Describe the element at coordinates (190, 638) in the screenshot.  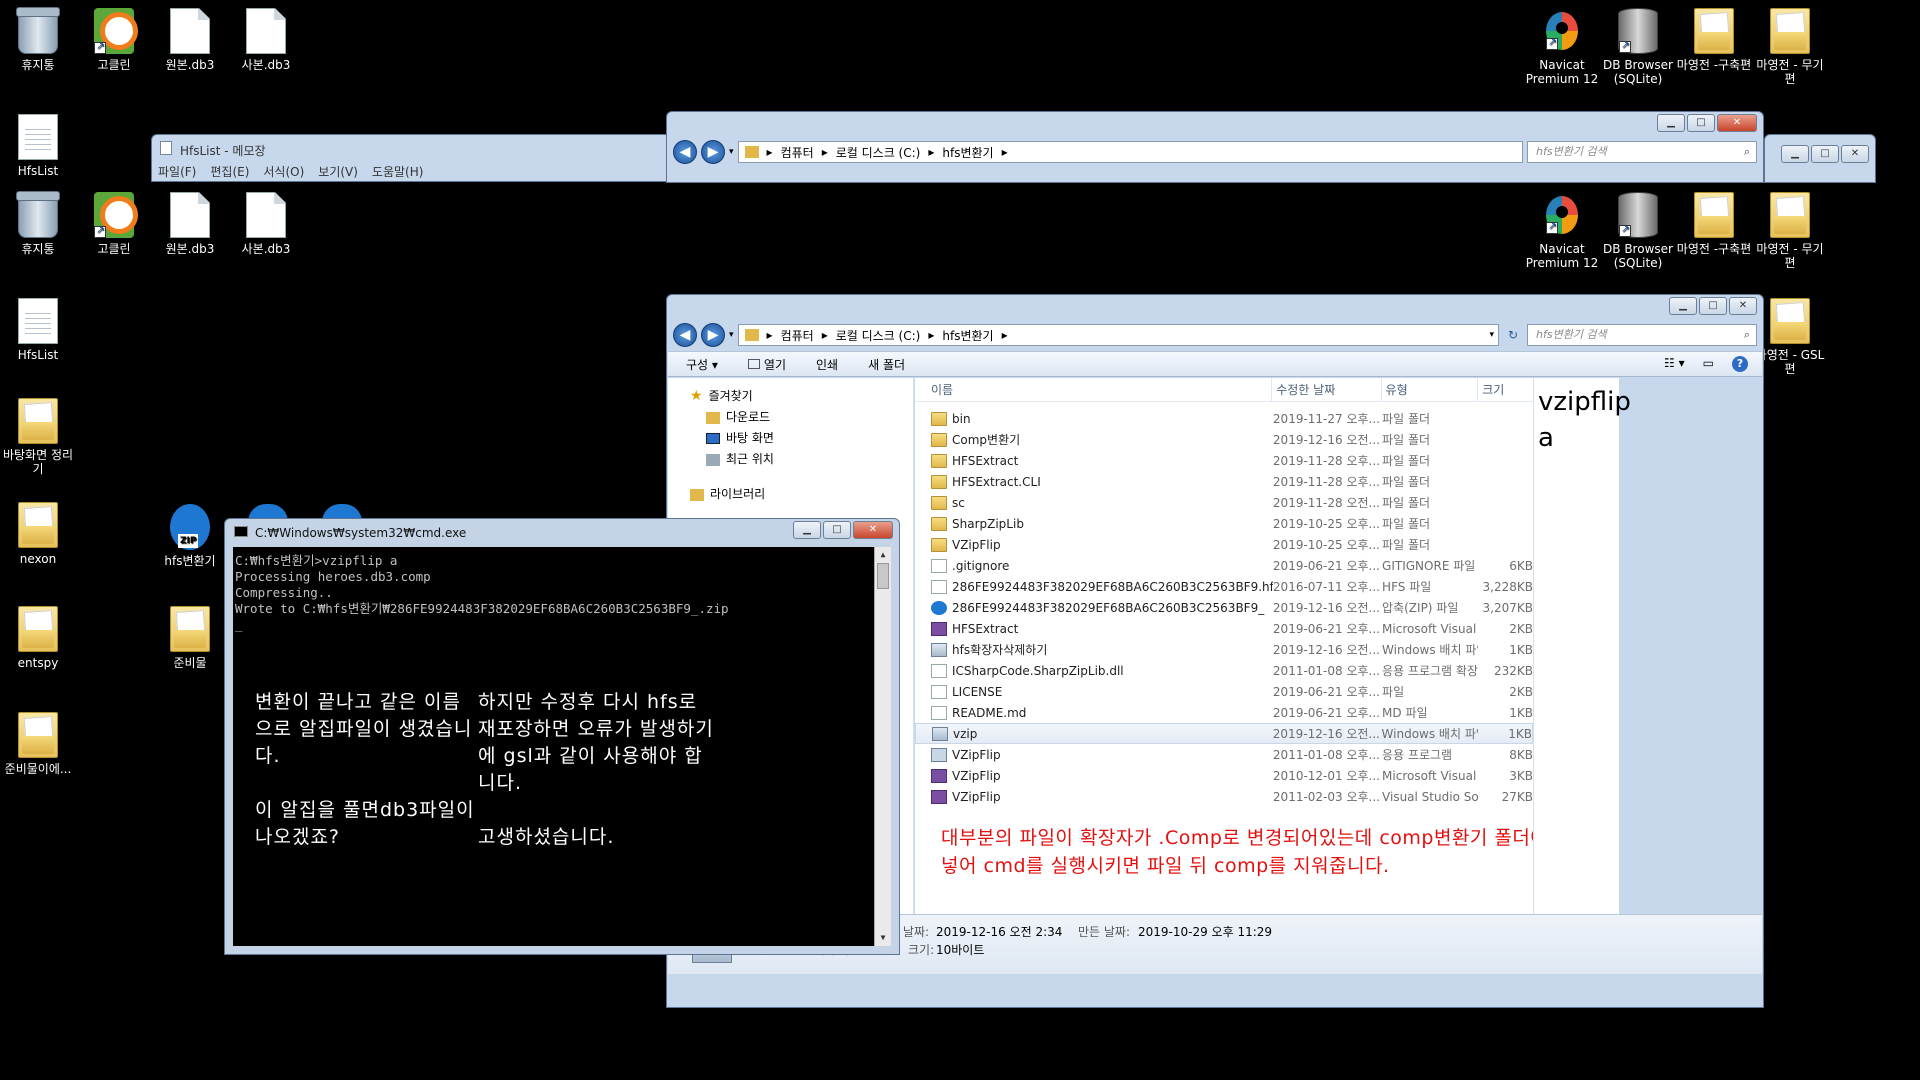
I see `desktop-icon-prep: 준비물` at that location.